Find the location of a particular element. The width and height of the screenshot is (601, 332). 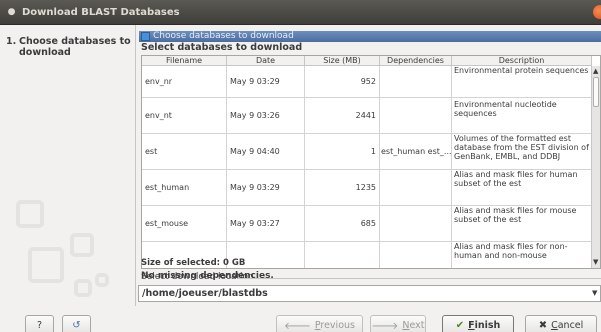

location-value: /home/joeuser/blastdbs is located at coordinates (205, 293).